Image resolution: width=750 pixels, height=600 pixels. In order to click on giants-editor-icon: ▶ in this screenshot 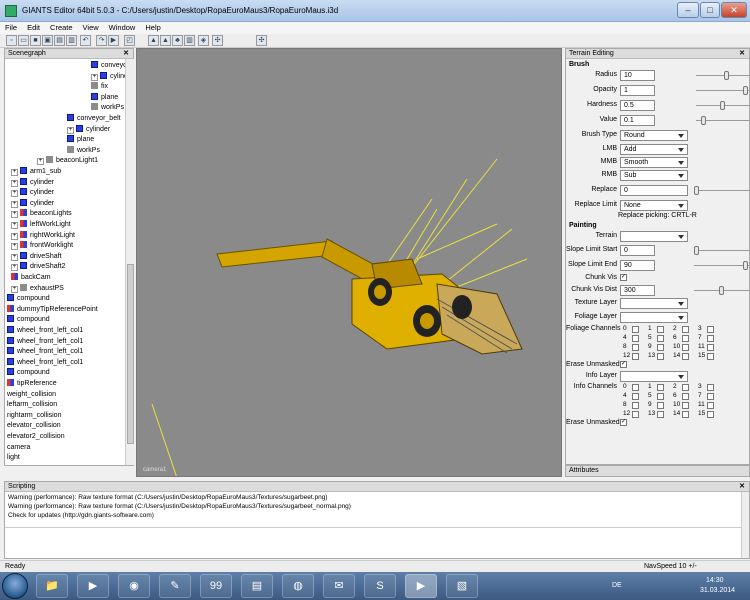, I will do `click(421, 586)`.